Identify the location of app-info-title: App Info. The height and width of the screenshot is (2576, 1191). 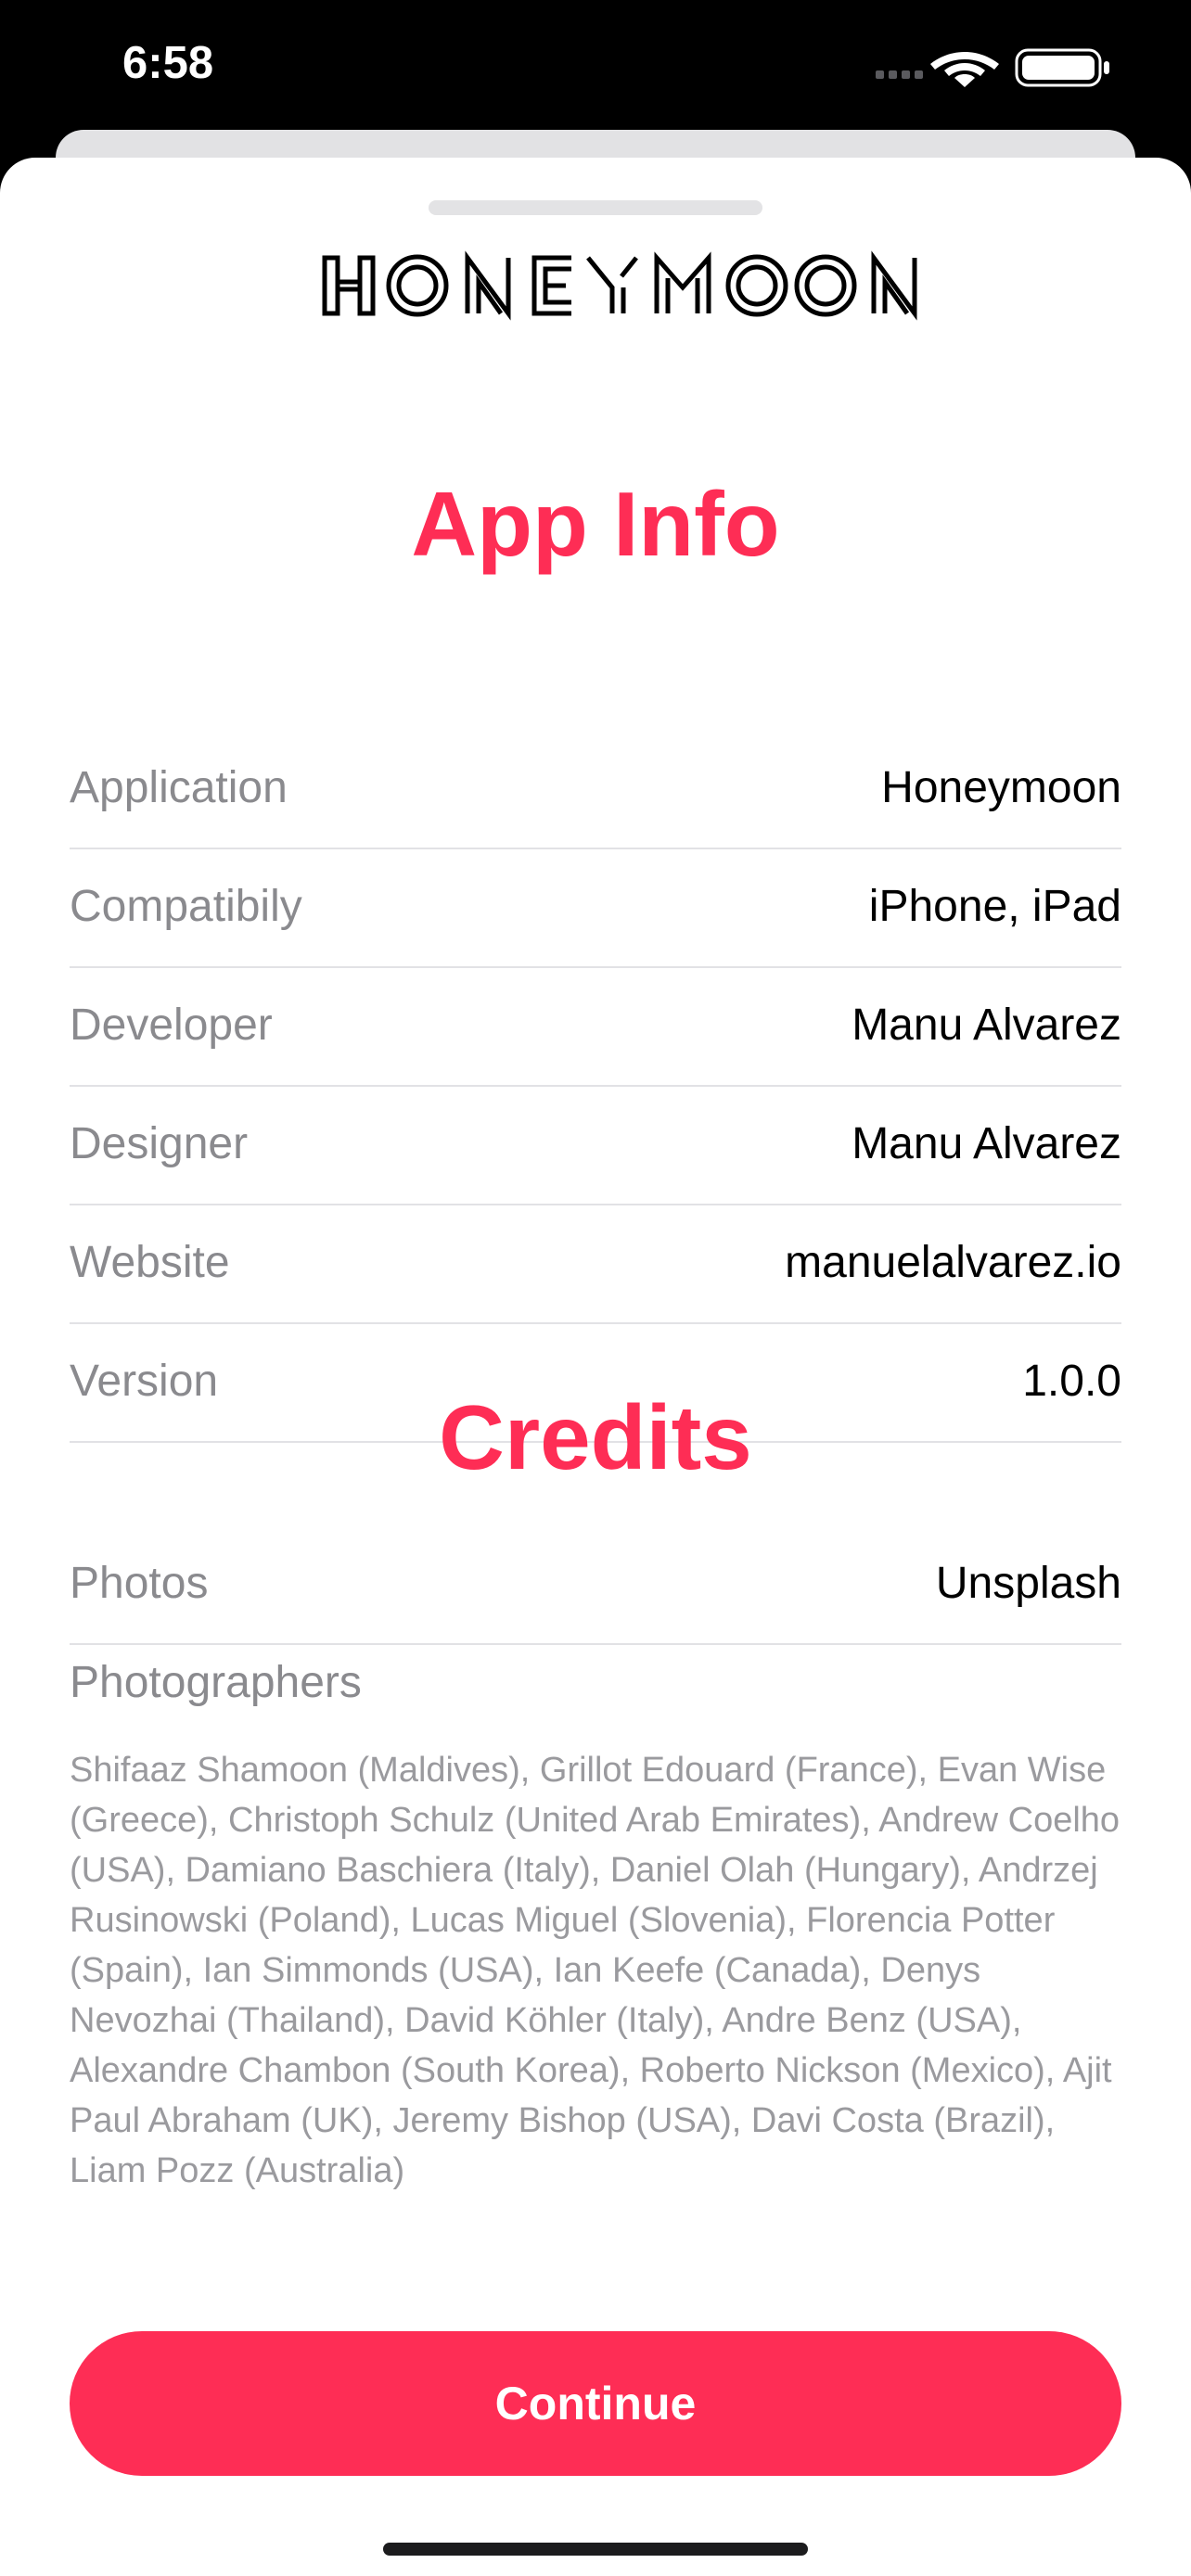
(595, 524).